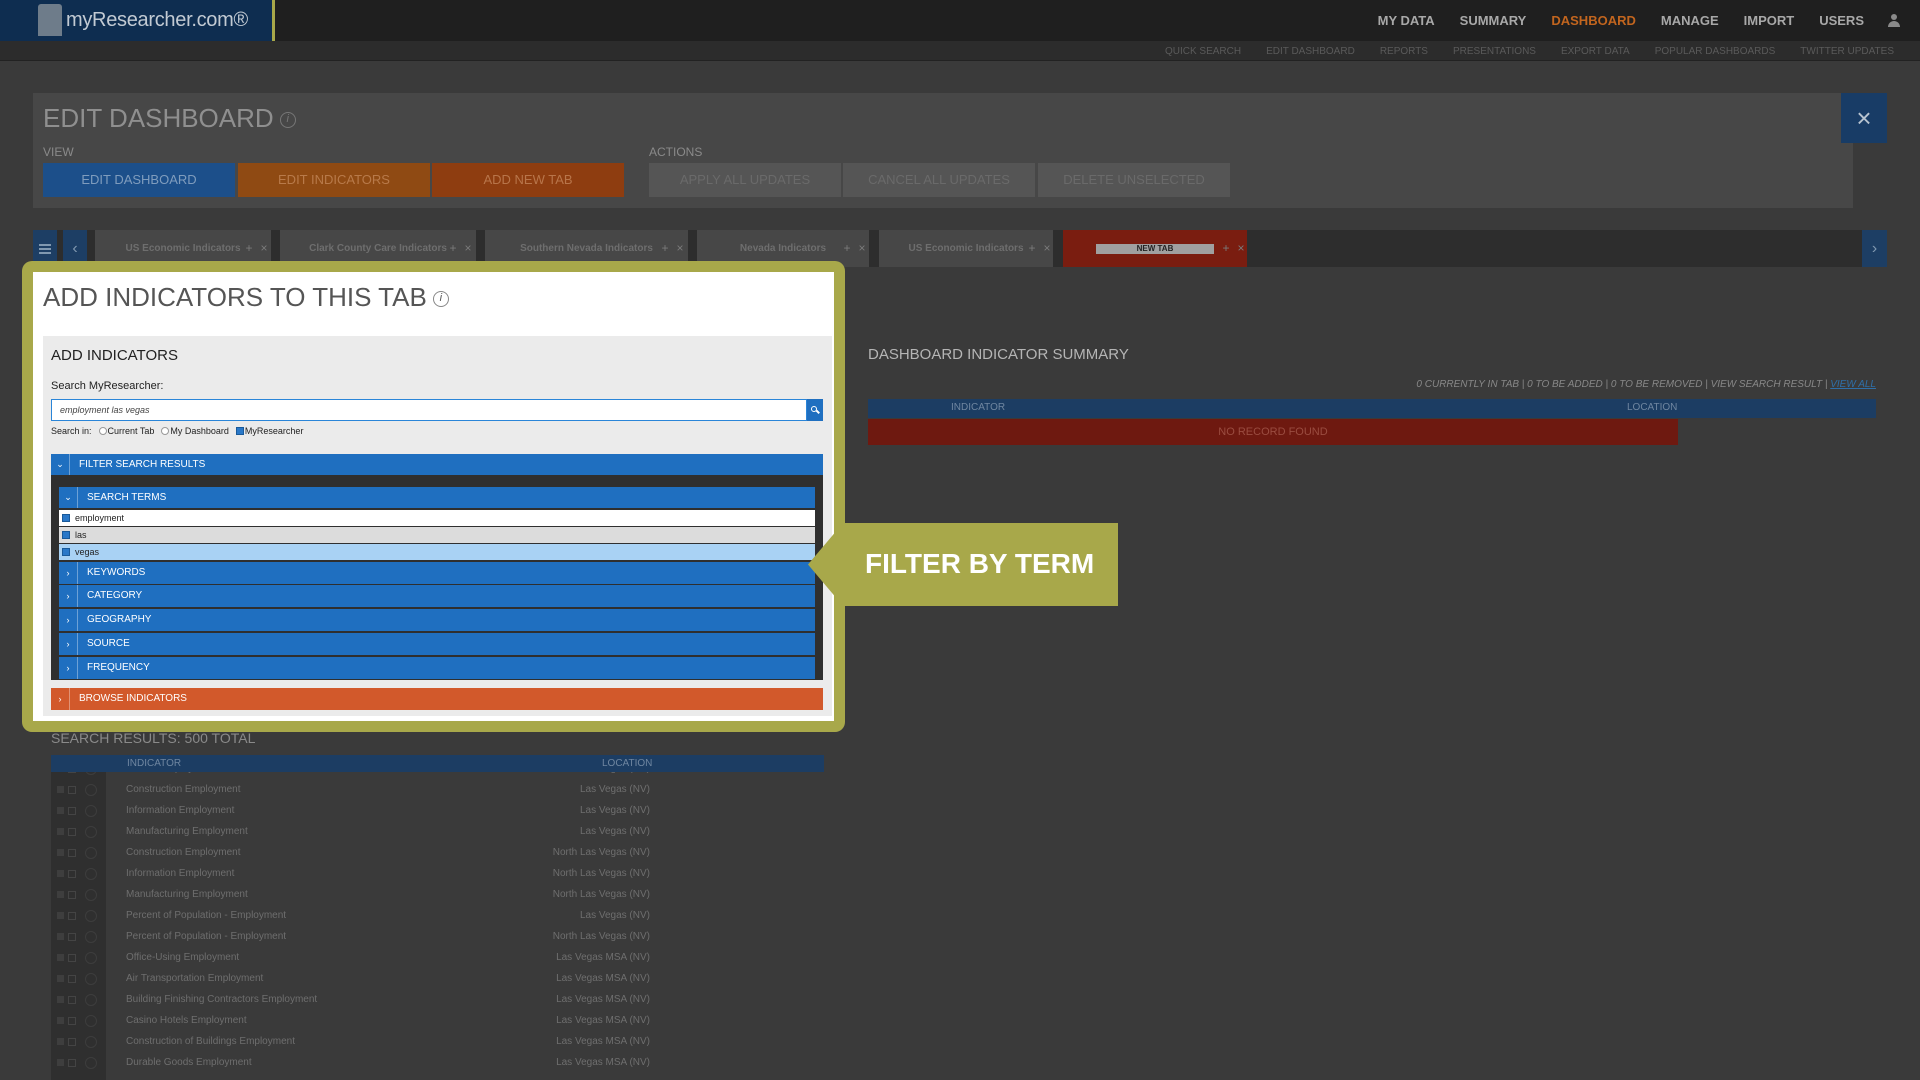  I want to click on nav-dashboard: DASHBOARD, so click(1593, 20).